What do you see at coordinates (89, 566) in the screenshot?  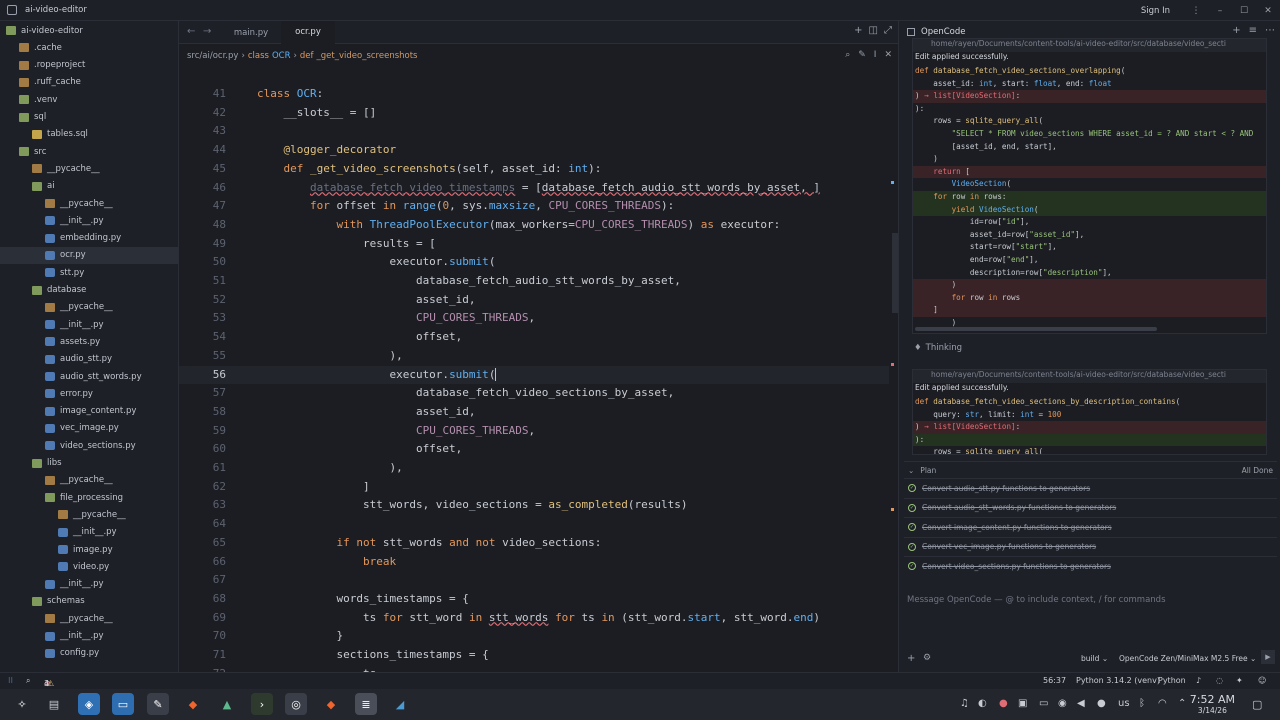 I see `tree-item: video.py` at bounding box center [89, 566].